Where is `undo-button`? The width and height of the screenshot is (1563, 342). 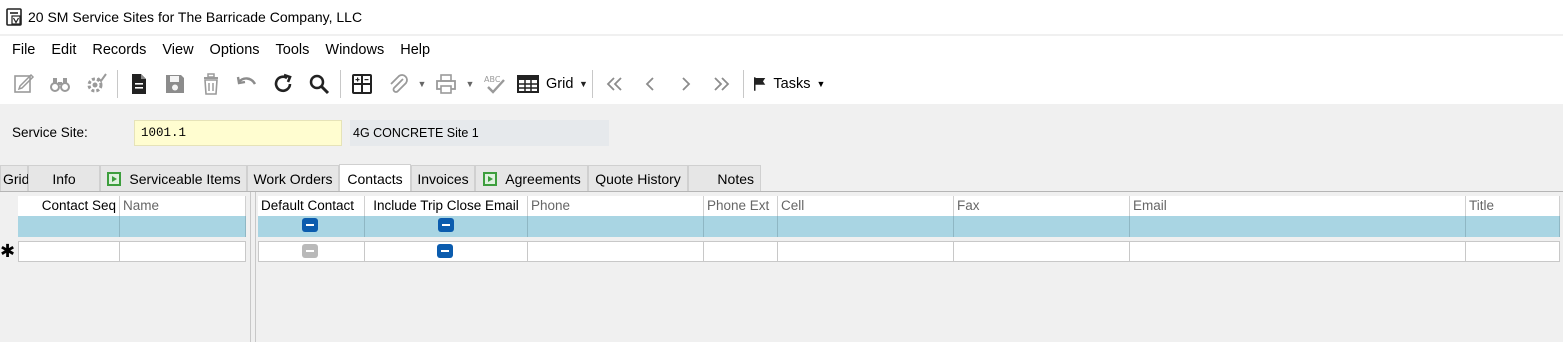
undo-button is located at coordinates (247, 84).